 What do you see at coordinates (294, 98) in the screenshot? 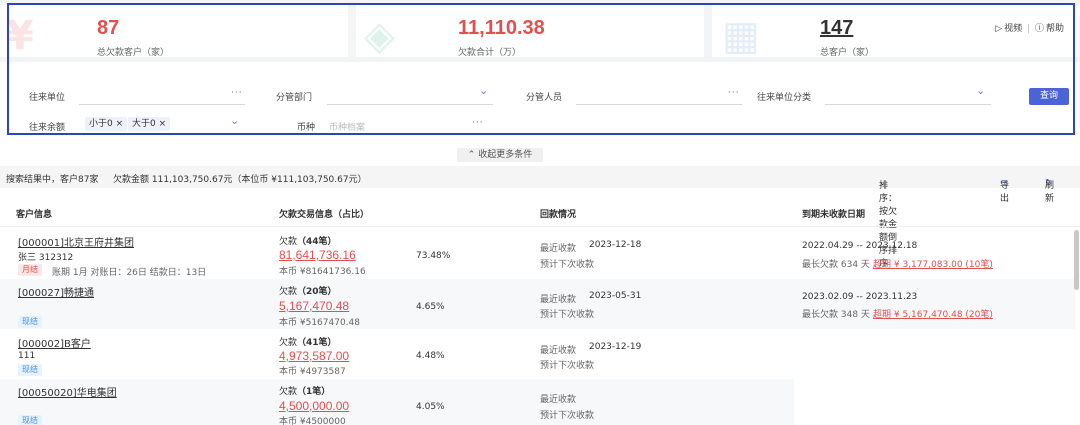
I see `dept-label: 分管部门` at bounding box center [294, 98].